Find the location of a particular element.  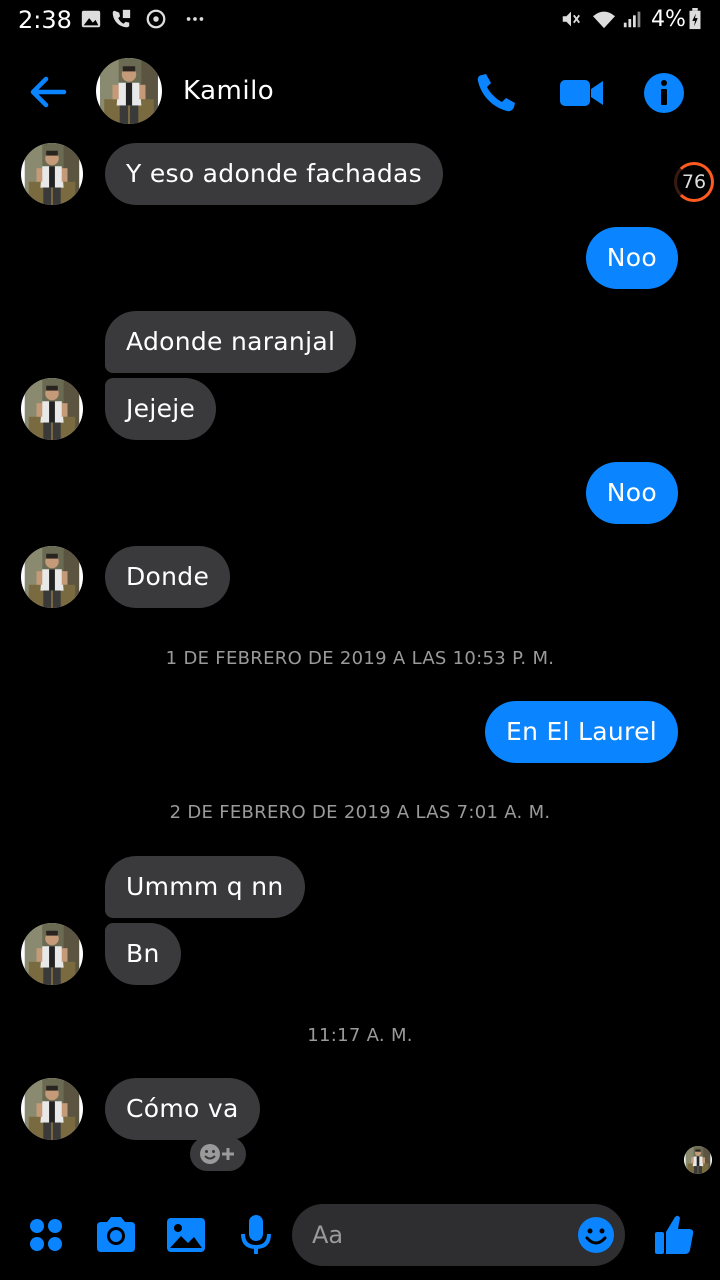

missed-call-notification-icon is located at coordinates (121, 18).